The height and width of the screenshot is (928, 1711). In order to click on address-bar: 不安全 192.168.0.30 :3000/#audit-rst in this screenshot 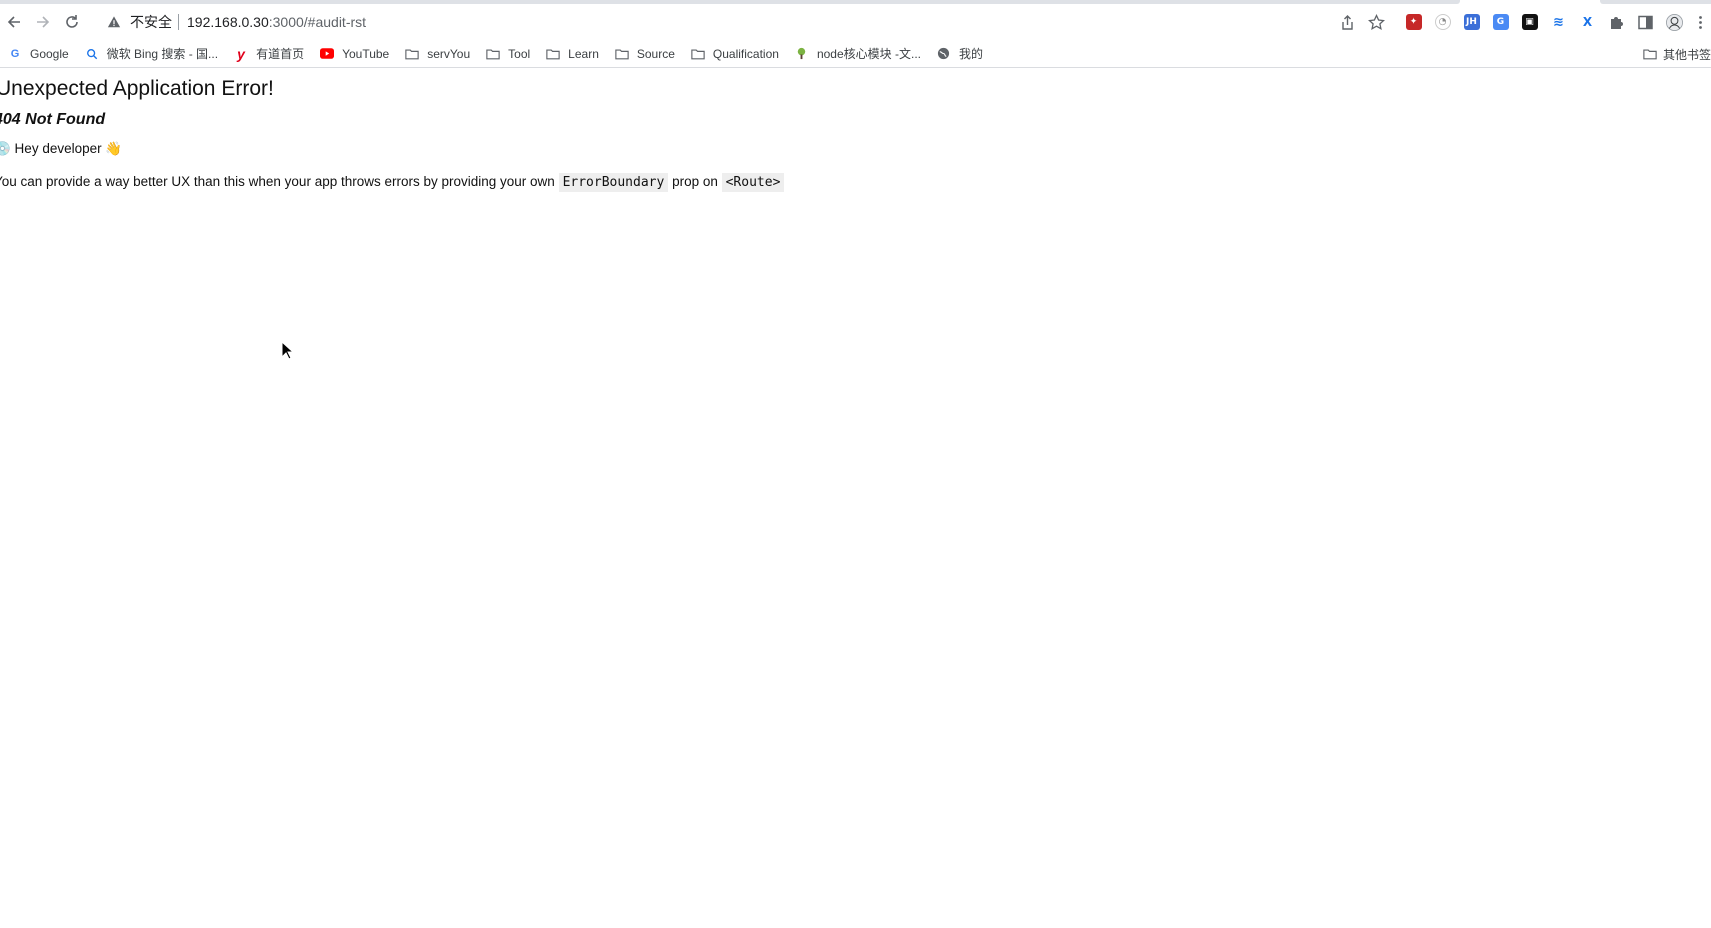, I will do `click(701, 22)`.